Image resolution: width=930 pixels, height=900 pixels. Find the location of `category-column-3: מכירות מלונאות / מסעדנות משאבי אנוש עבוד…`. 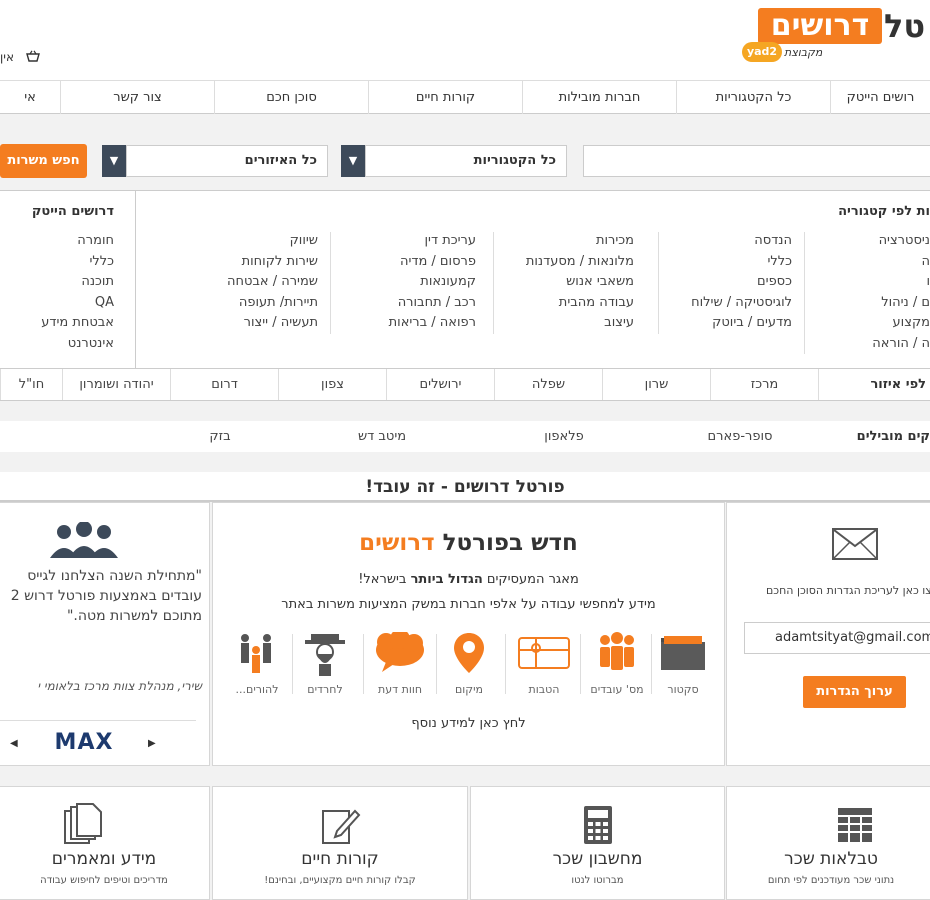

category-column-3: מכירות מלונאות / מסעדנות משאבי אנוש עבוד… is located at coordinates (570, 282).